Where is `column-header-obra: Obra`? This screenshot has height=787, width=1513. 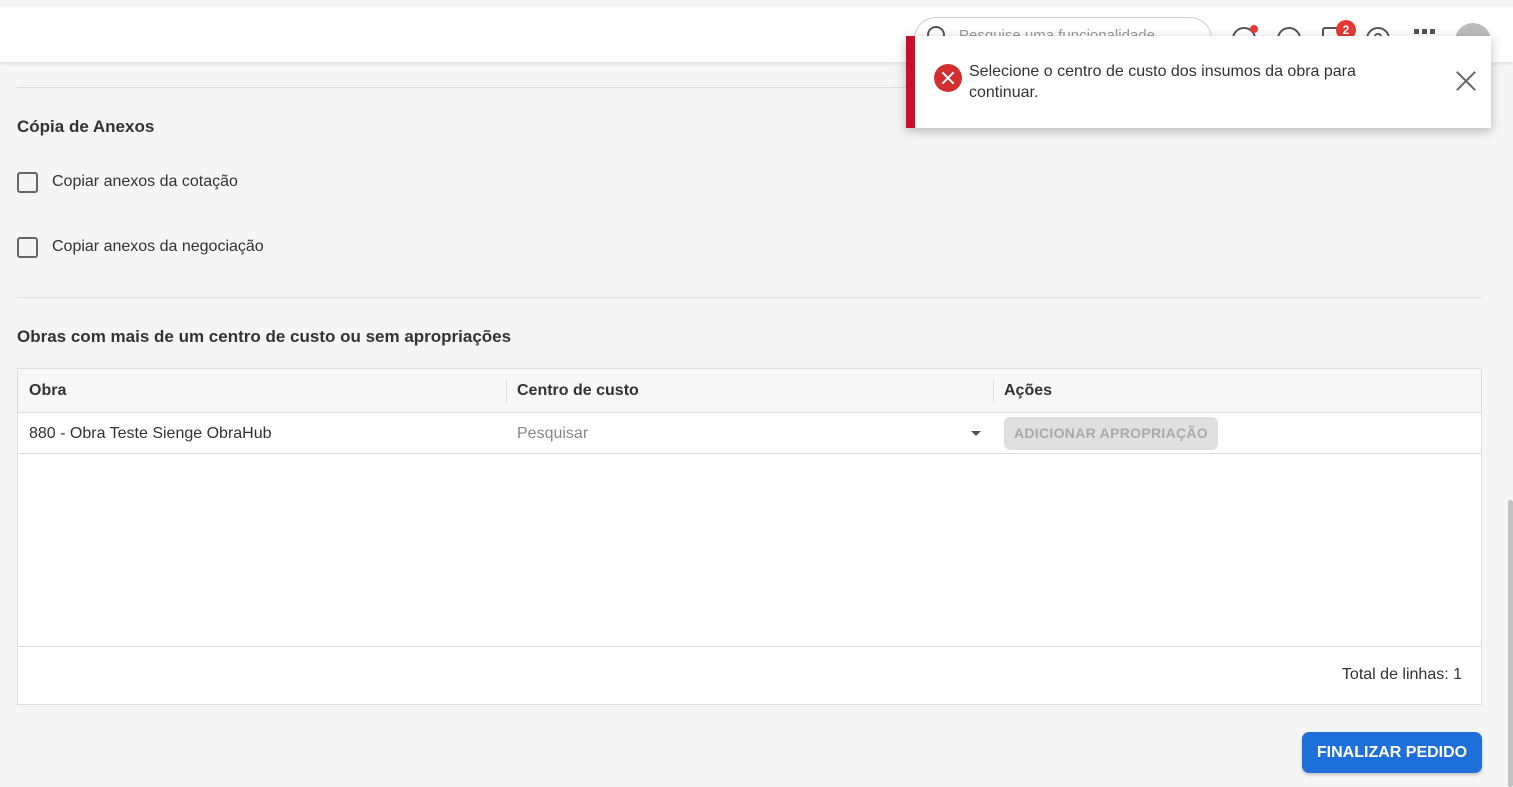 column-header-obra: Obra is located at coordinates (42, 391).